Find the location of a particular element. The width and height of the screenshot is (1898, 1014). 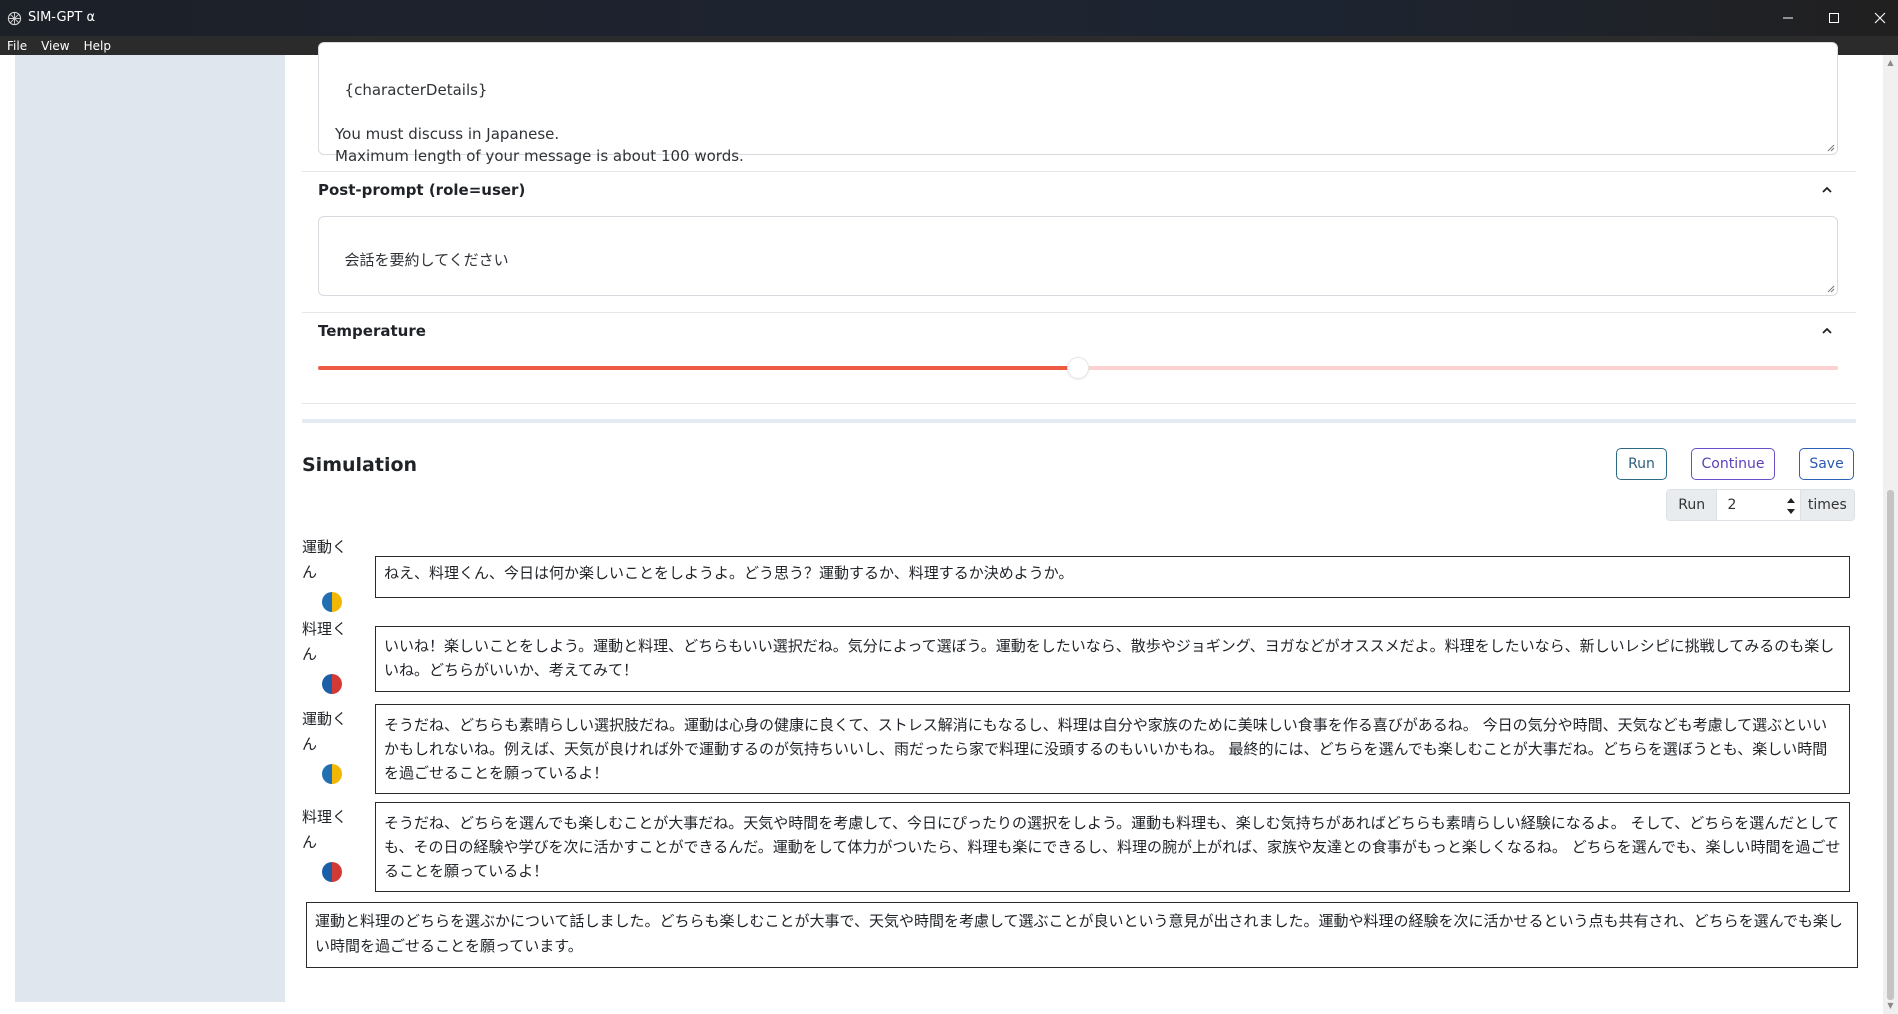

close-icon is located at coordinates (1880, 18).